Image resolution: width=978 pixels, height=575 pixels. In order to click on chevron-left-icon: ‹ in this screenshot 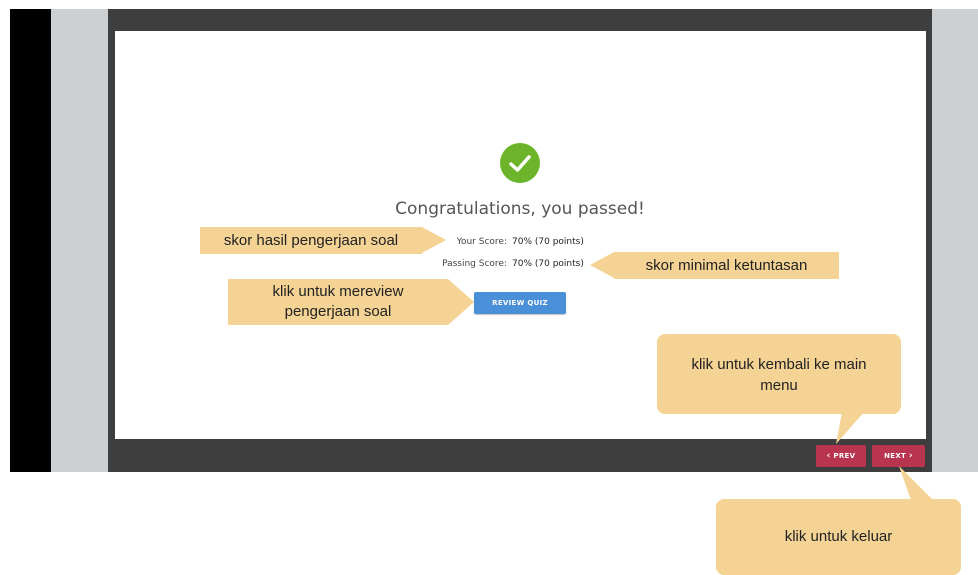, I will do `click(828, 456)`.